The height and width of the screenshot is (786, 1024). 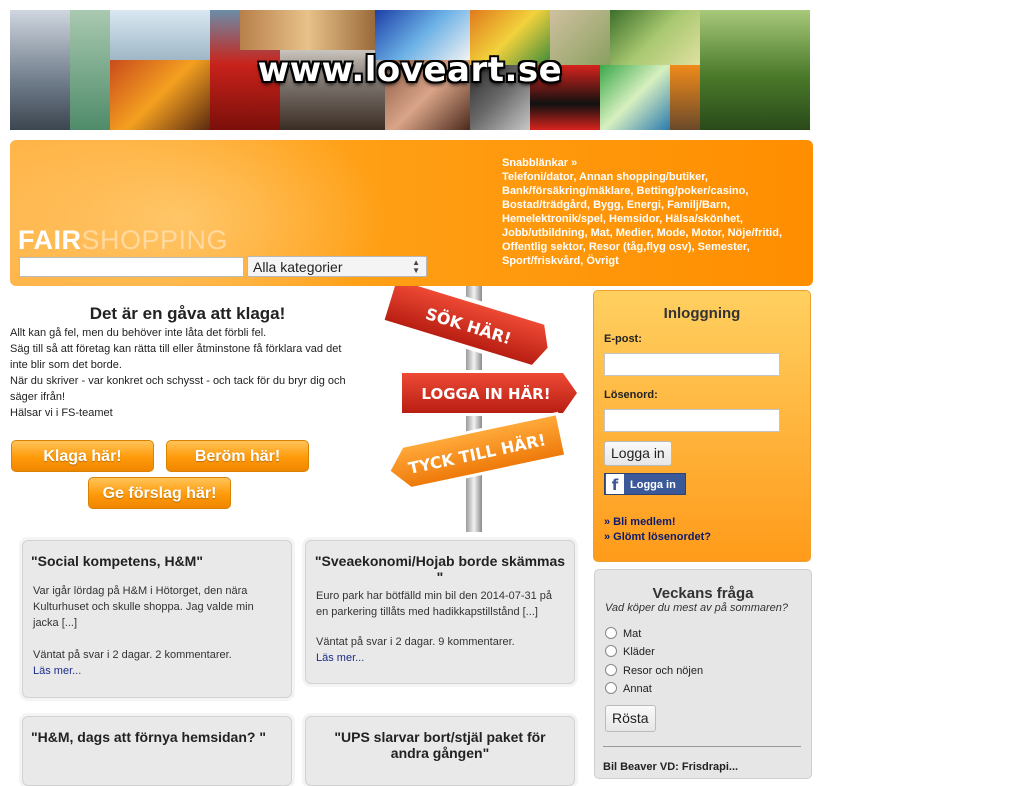 What do you see at coordinates (633, 233) in the screenshot?
I see `quicklink: Medier` at bounding box center [633, 233].